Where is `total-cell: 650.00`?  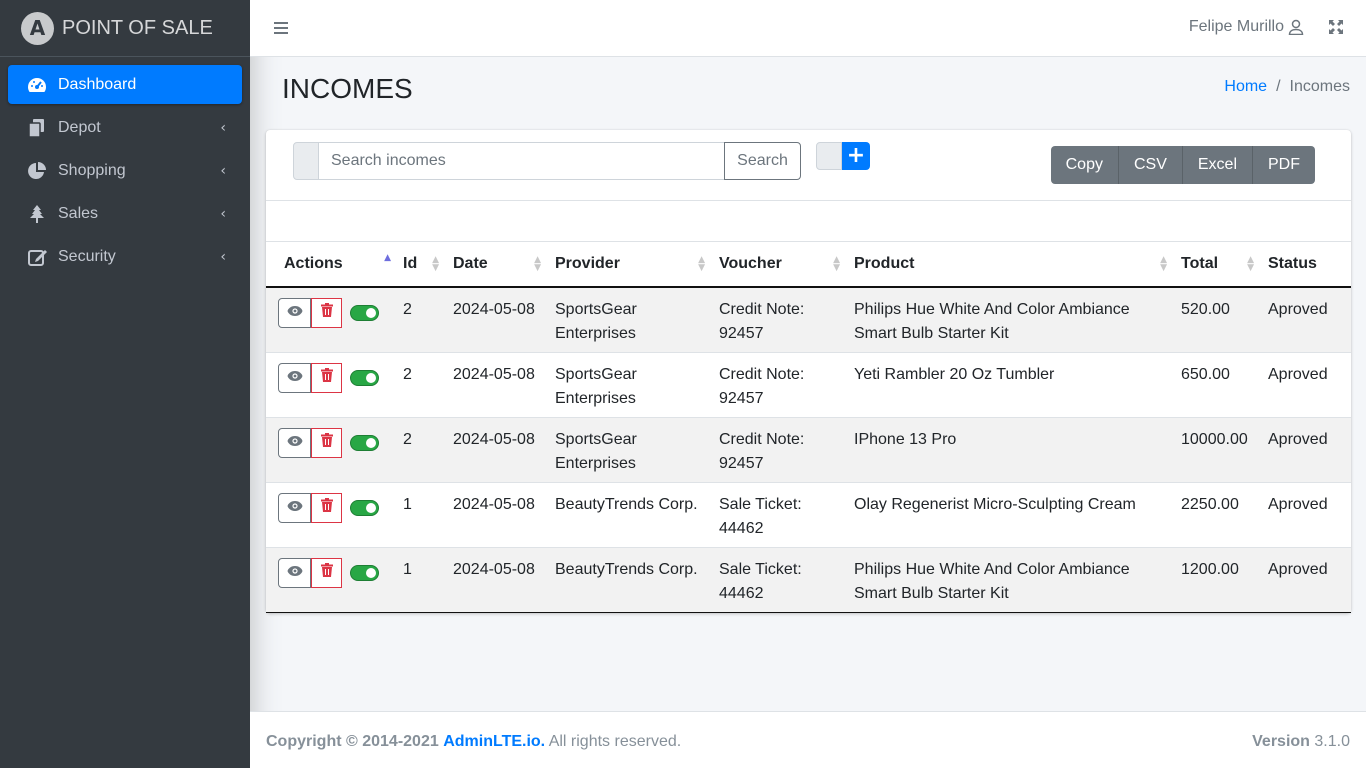
total-cell: 650.00 is located at coordinates (1216, 384).